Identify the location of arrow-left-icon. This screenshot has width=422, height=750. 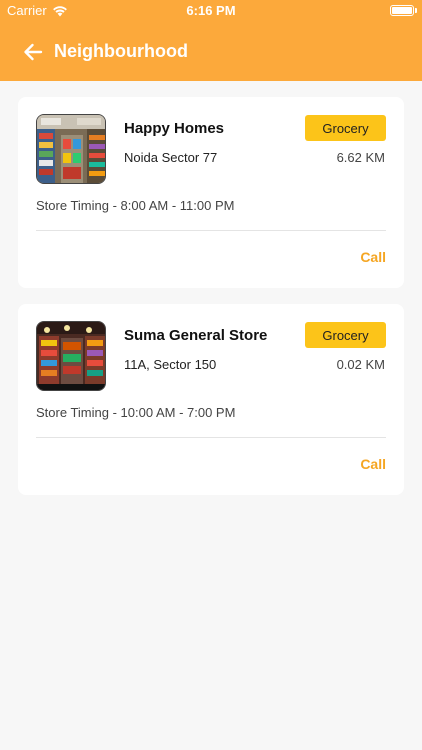
(33, 51).